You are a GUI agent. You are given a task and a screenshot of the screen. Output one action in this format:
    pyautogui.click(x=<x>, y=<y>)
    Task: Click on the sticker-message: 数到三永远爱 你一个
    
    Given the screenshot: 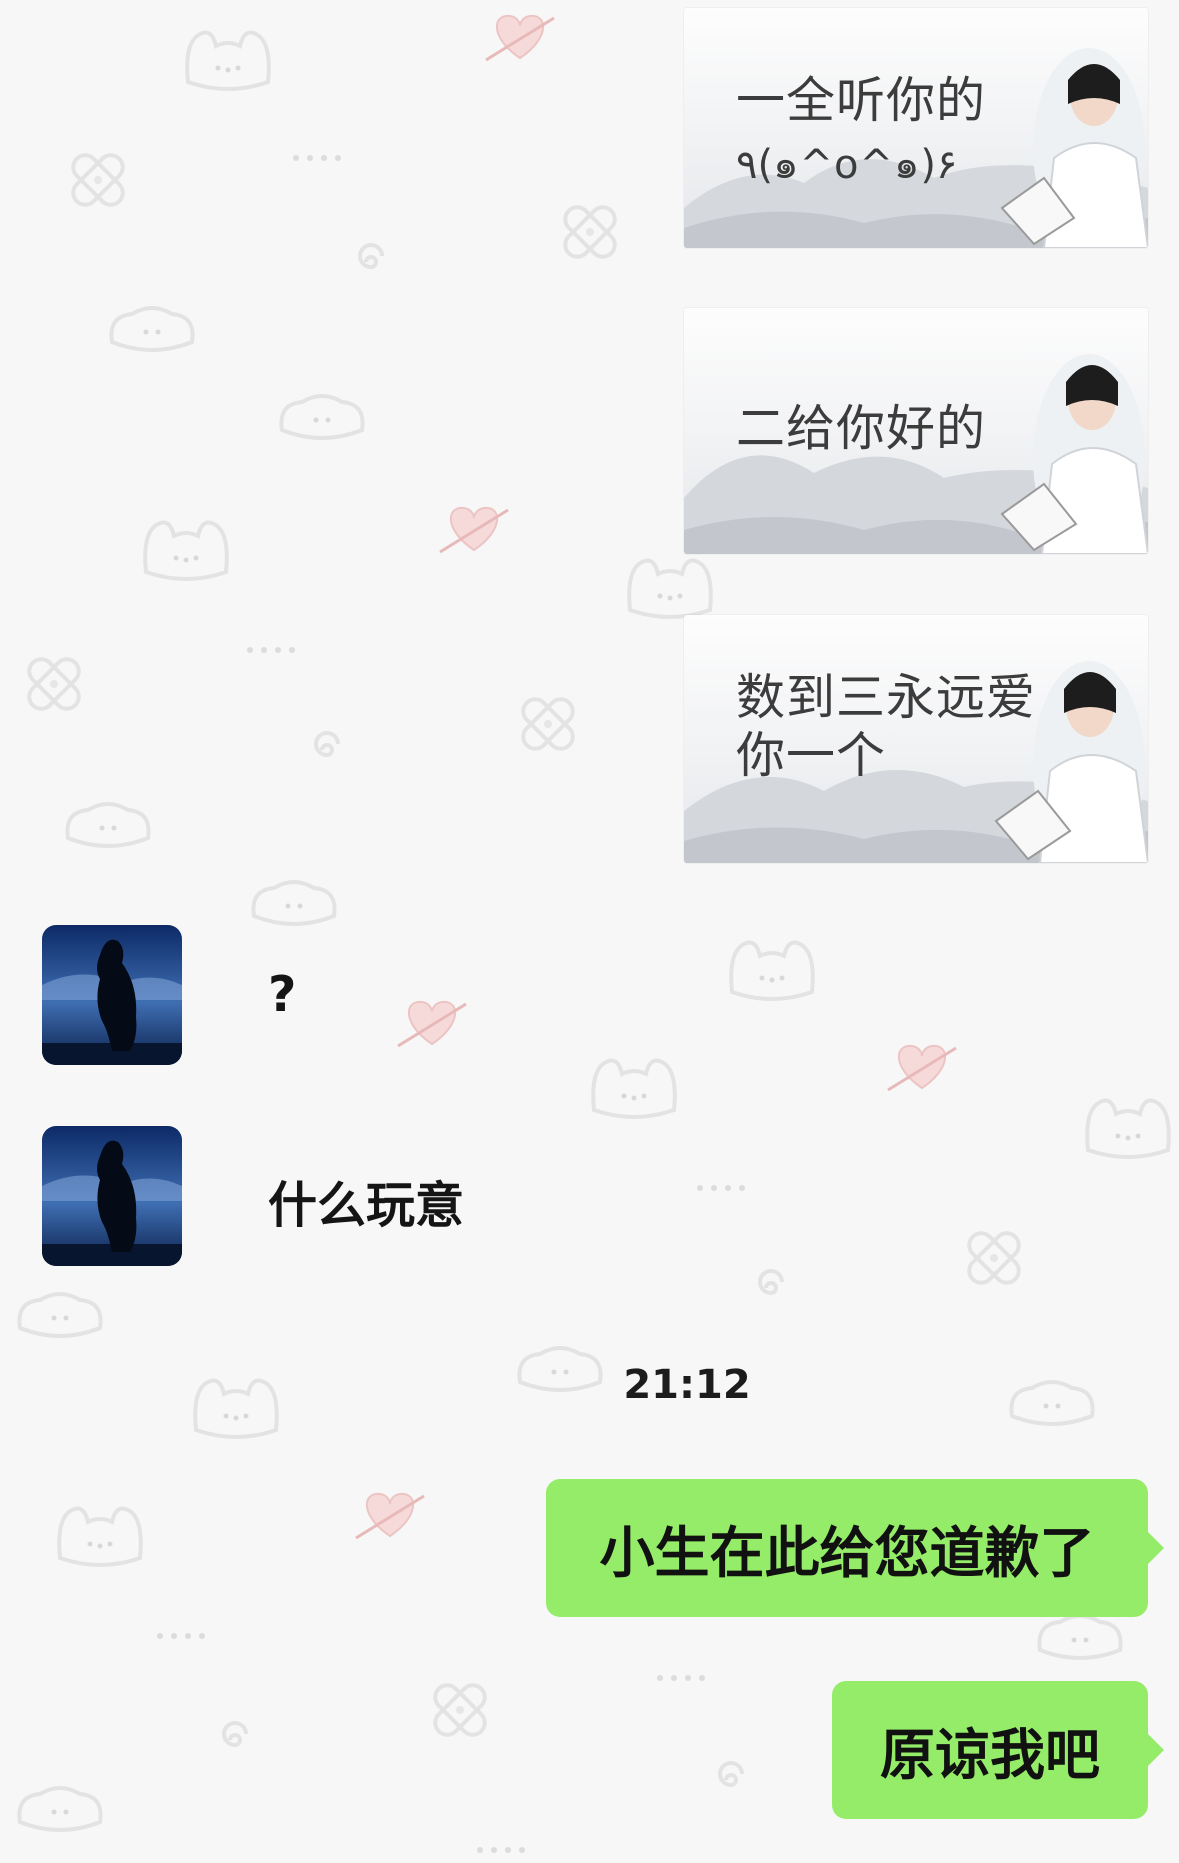 What is the action you would take?
    pyautogui.click(x=916, y=739)
    